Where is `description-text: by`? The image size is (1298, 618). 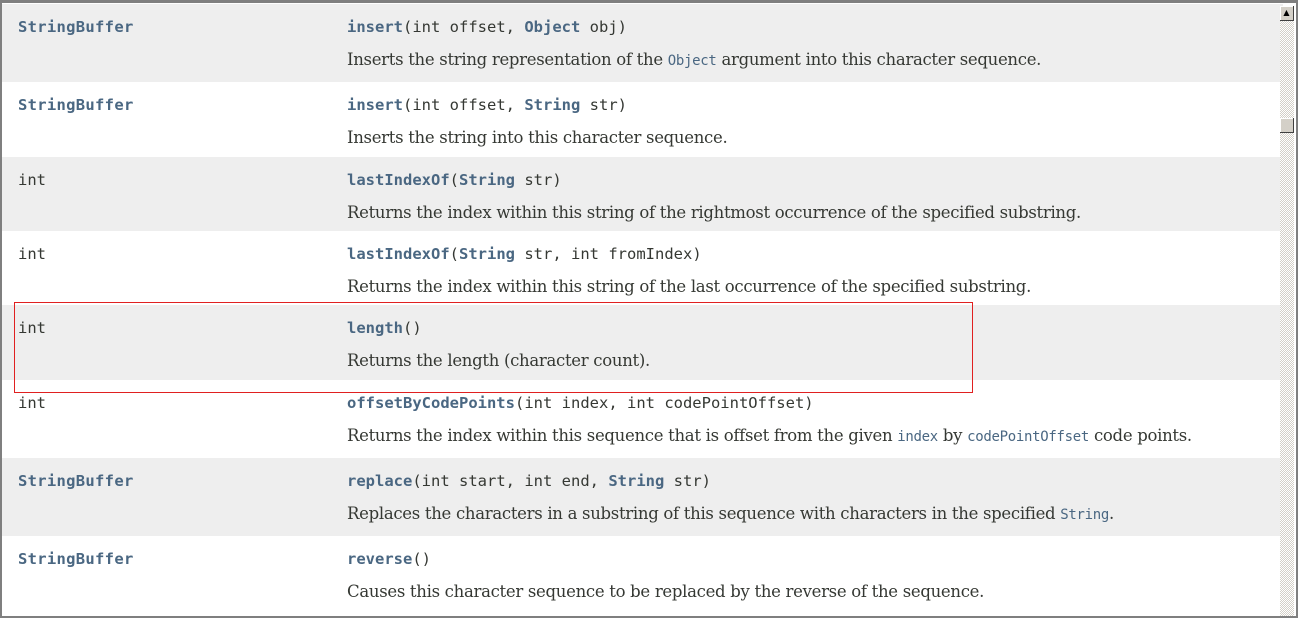
description-text: by is located at coordinates (952, 435).